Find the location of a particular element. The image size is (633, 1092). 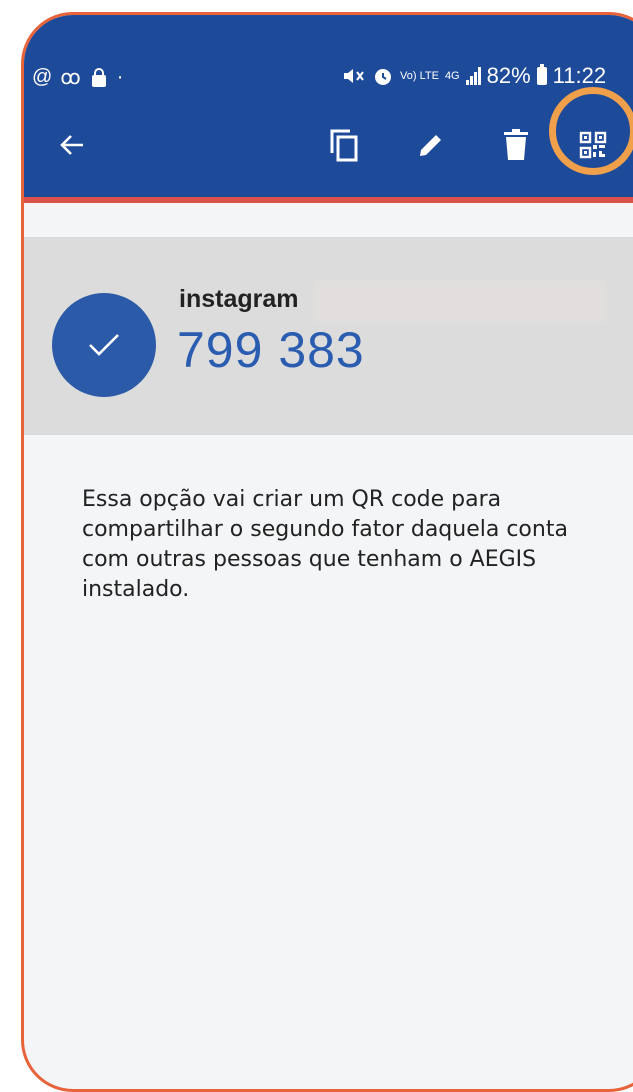

status-bar-right: Vo) LTE 4G 82% 11:22 is located at coordinates (474, 76).